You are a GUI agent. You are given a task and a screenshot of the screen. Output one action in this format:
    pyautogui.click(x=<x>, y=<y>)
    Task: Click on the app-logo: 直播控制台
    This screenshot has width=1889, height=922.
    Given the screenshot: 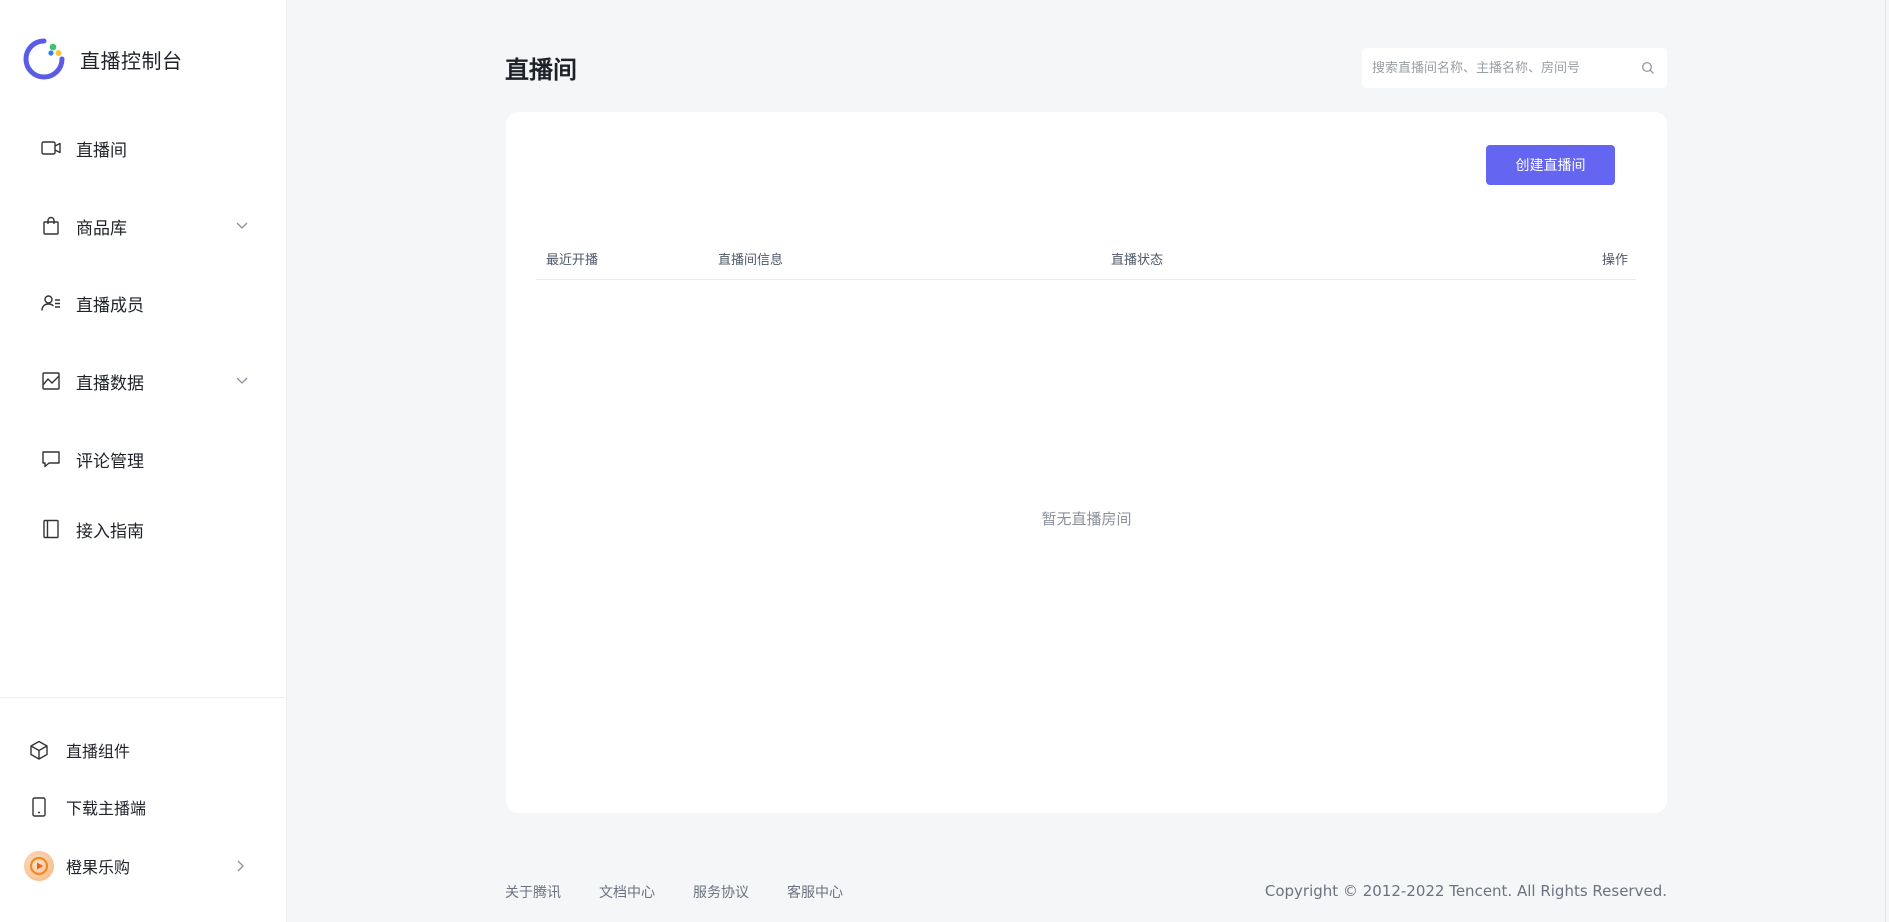 What is the action you would take?
    pyautogui.click(x=103, y=59)
    